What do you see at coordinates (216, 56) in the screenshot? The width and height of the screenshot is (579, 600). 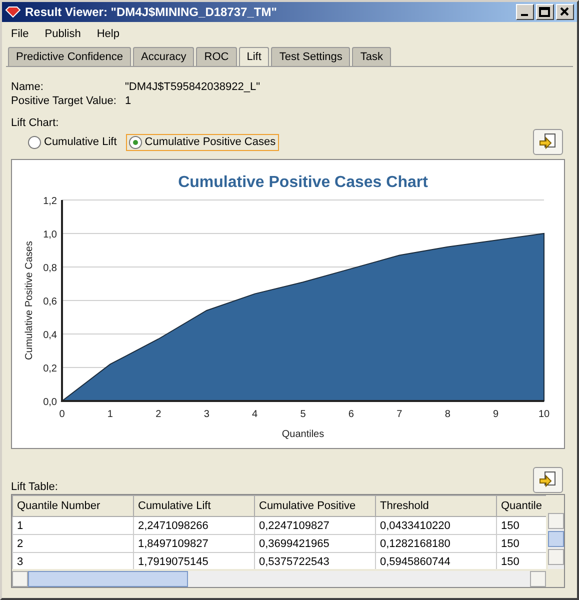 I see `tab: ROC` at bounding box center [216, 56].